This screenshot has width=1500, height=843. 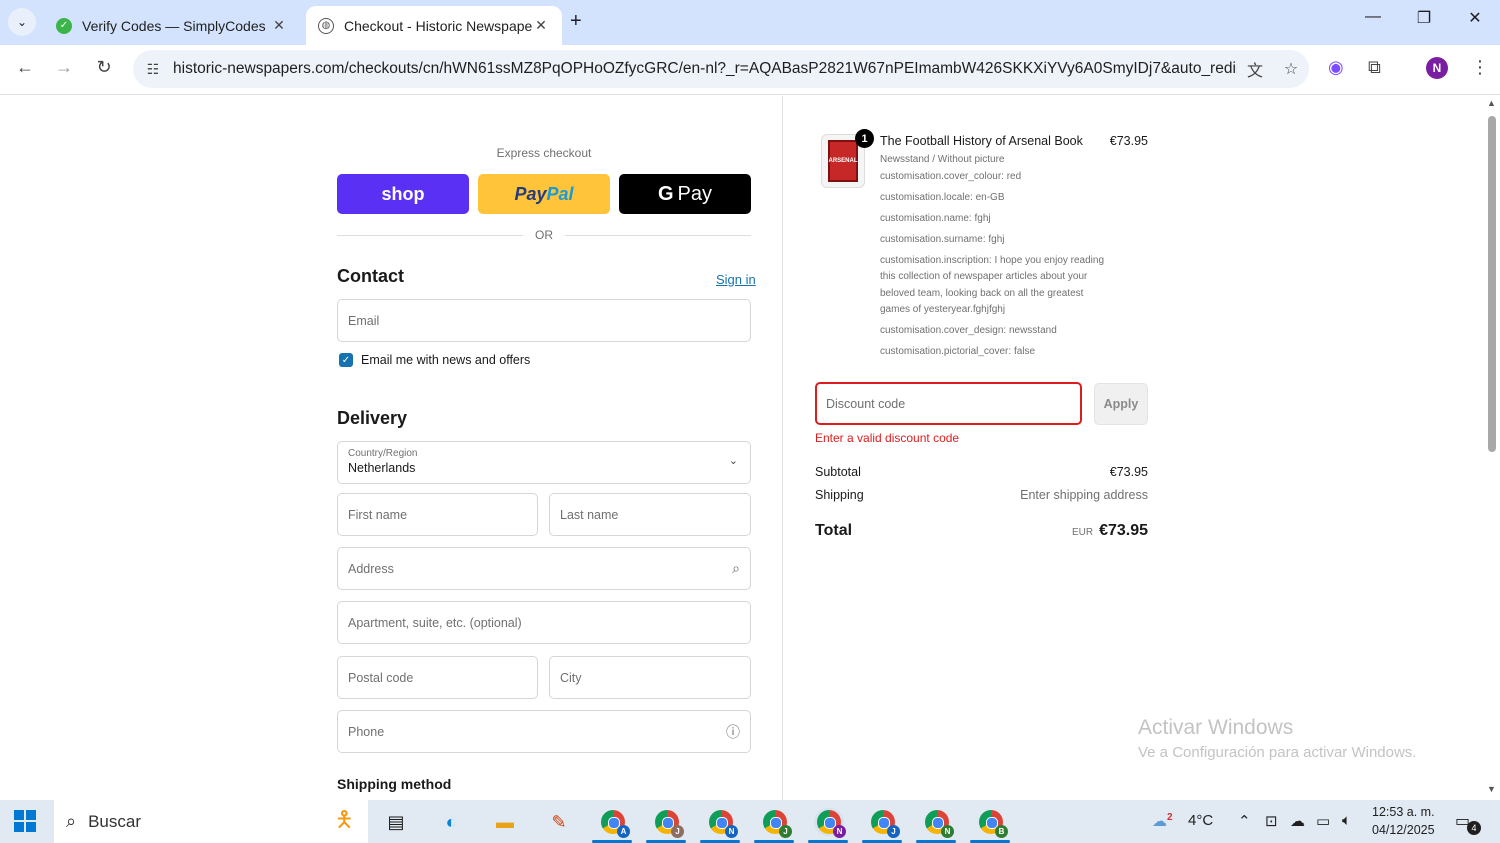 I want to click on paypal-button: Pay Pal, so click(x=544, y=194).